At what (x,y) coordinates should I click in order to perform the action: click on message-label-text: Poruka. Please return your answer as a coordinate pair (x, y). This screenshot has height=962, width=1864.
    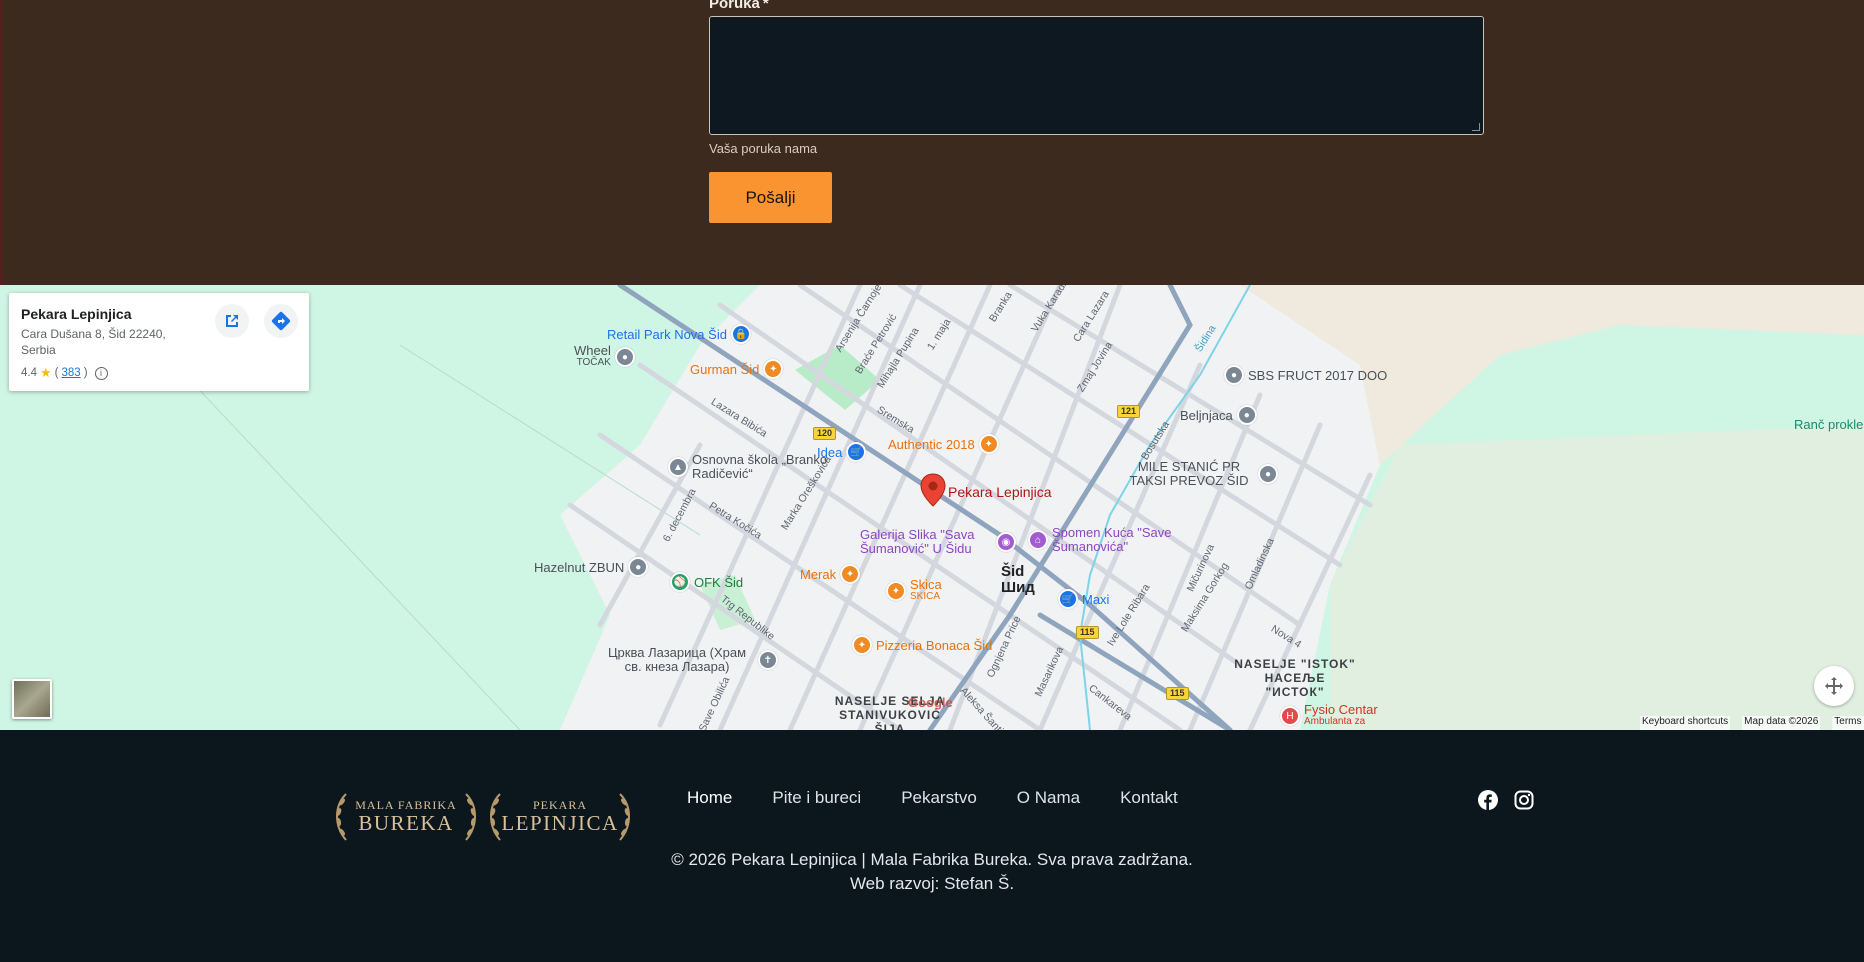
    Looking at the image, I should click on (734, 6).